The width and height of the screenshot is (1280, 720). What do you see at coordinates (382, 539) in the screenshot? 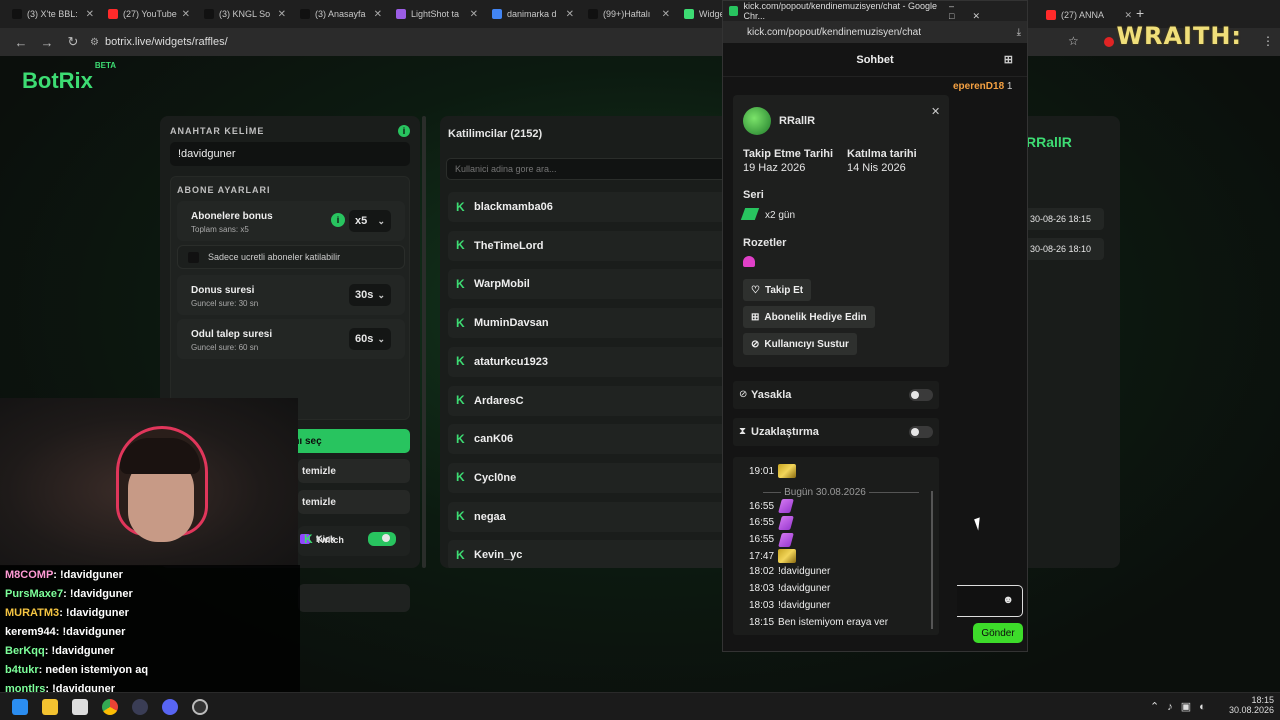
I see `kick-toggle` at bounding box center [382, 539].